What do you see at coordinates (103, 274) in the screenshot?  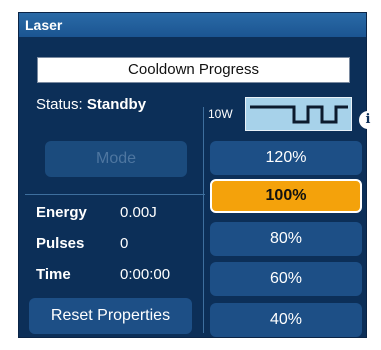 I see `time-row: Time 0:00:00` at bounding box center [103, 274].